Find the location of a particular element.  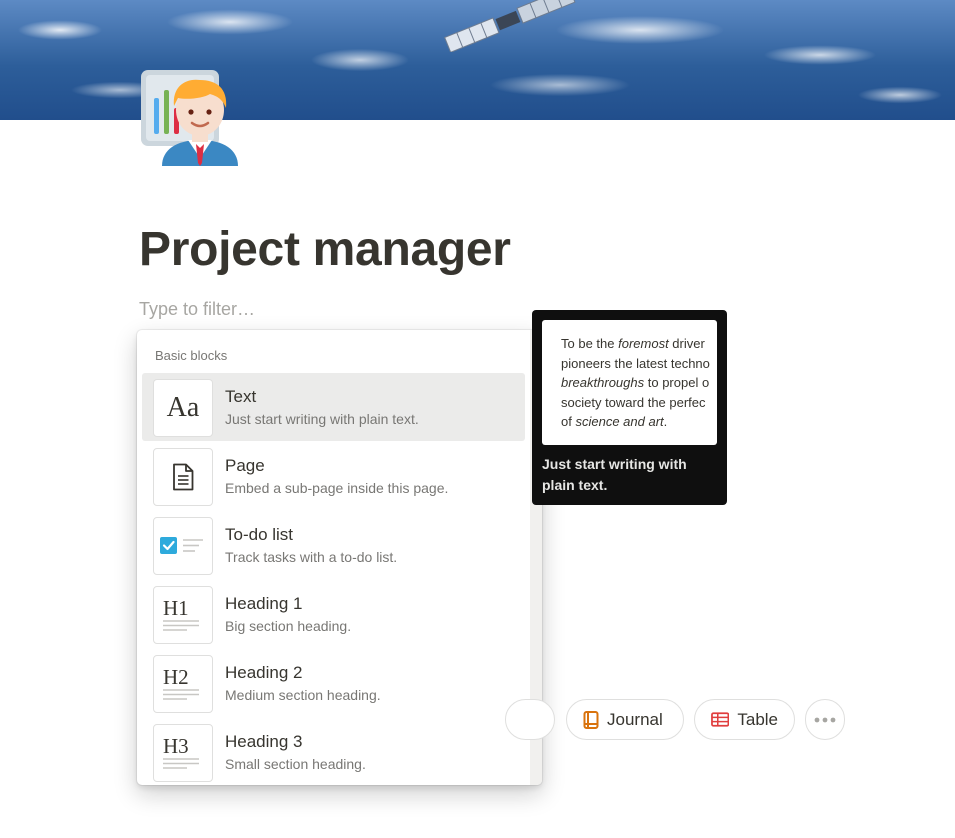

template-table-button: Table is located at coordinates (744, 719).